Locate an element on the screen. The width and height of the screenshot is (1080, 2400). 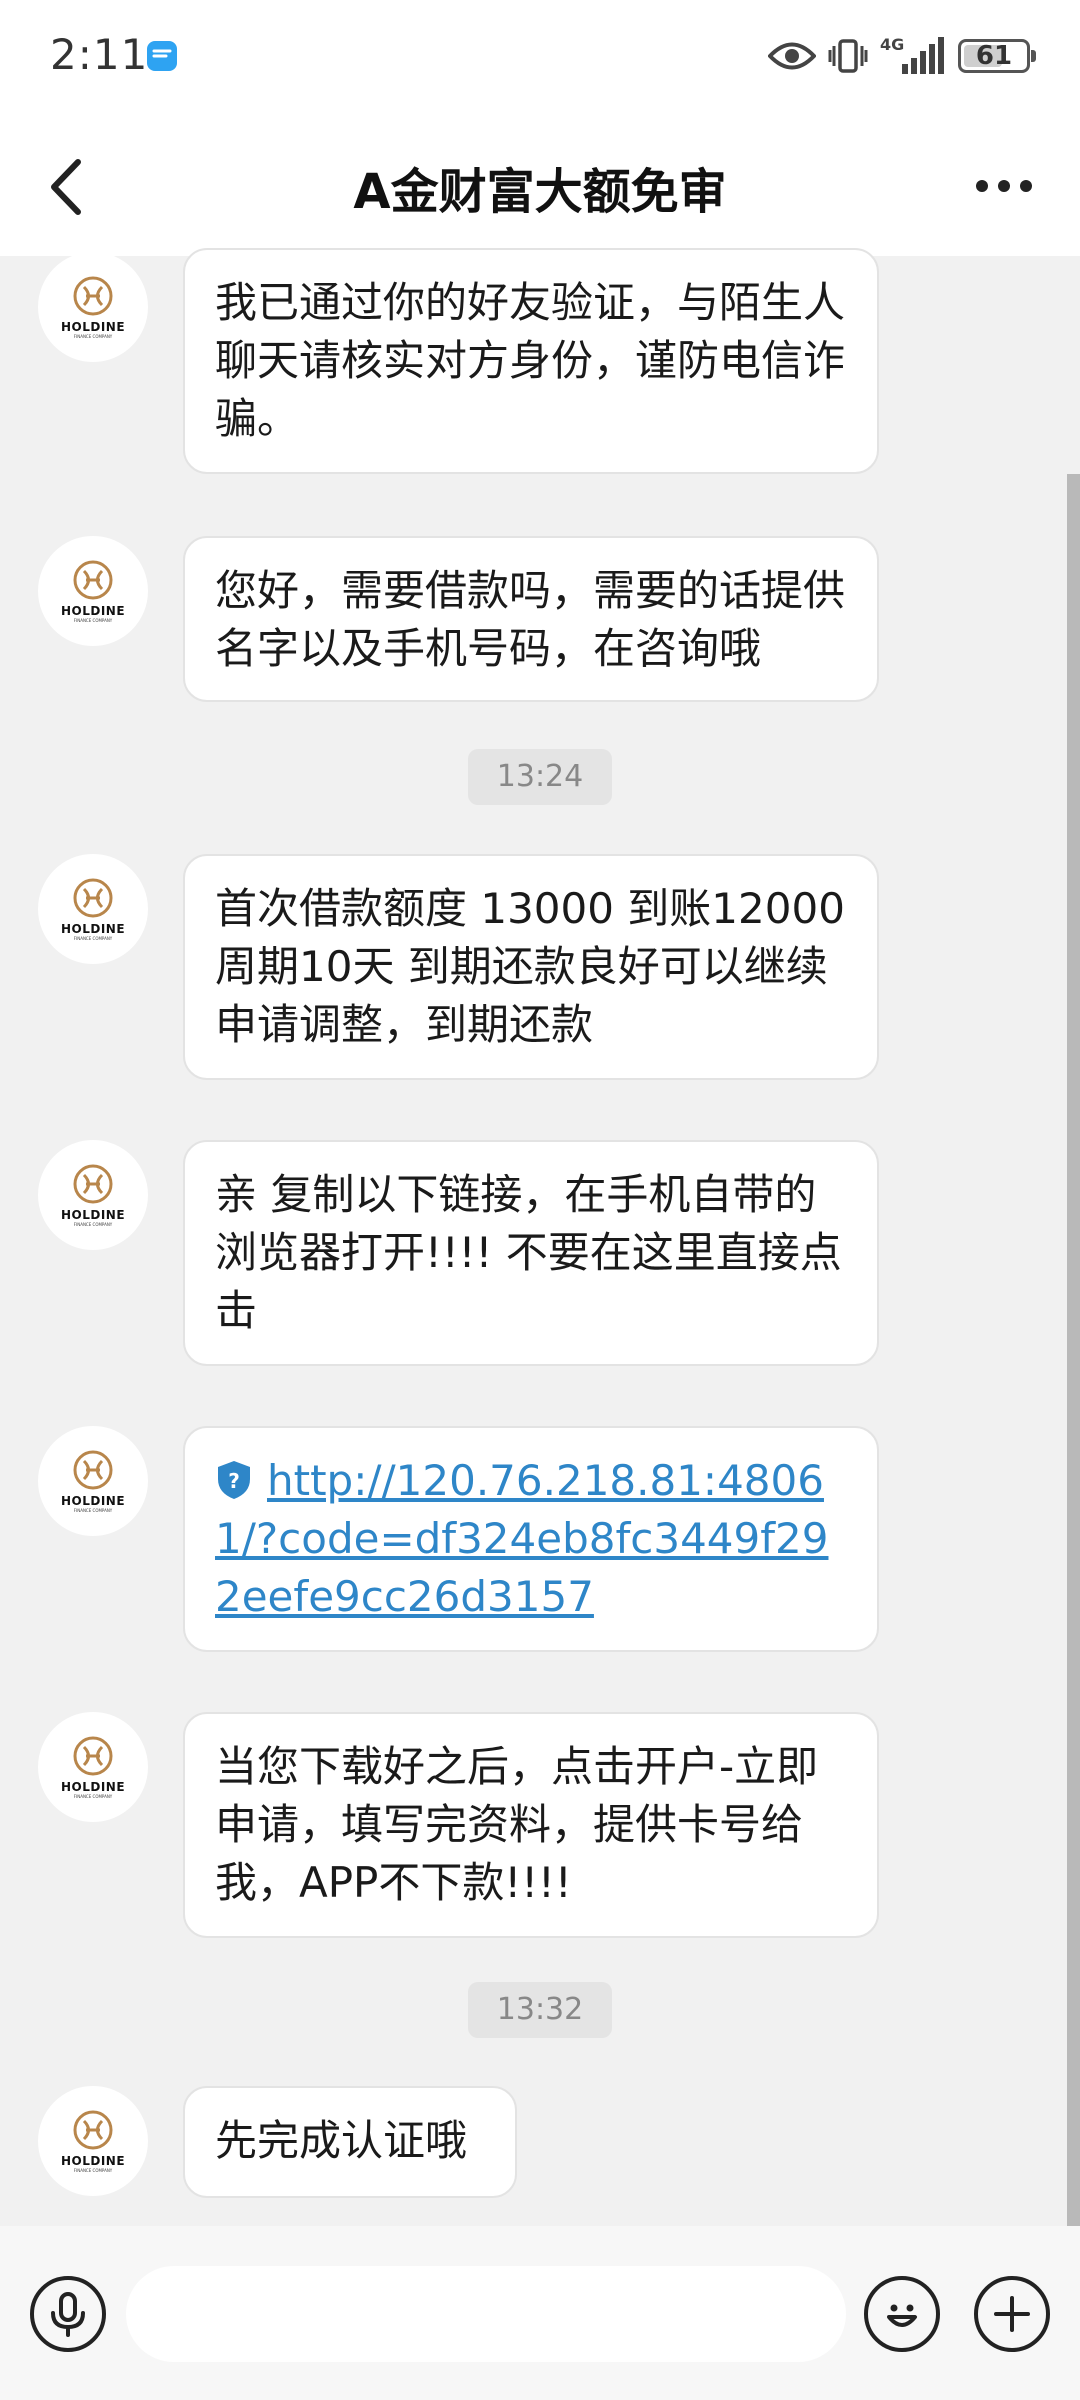
message-notification-icon is located at coordinates (162, 56).